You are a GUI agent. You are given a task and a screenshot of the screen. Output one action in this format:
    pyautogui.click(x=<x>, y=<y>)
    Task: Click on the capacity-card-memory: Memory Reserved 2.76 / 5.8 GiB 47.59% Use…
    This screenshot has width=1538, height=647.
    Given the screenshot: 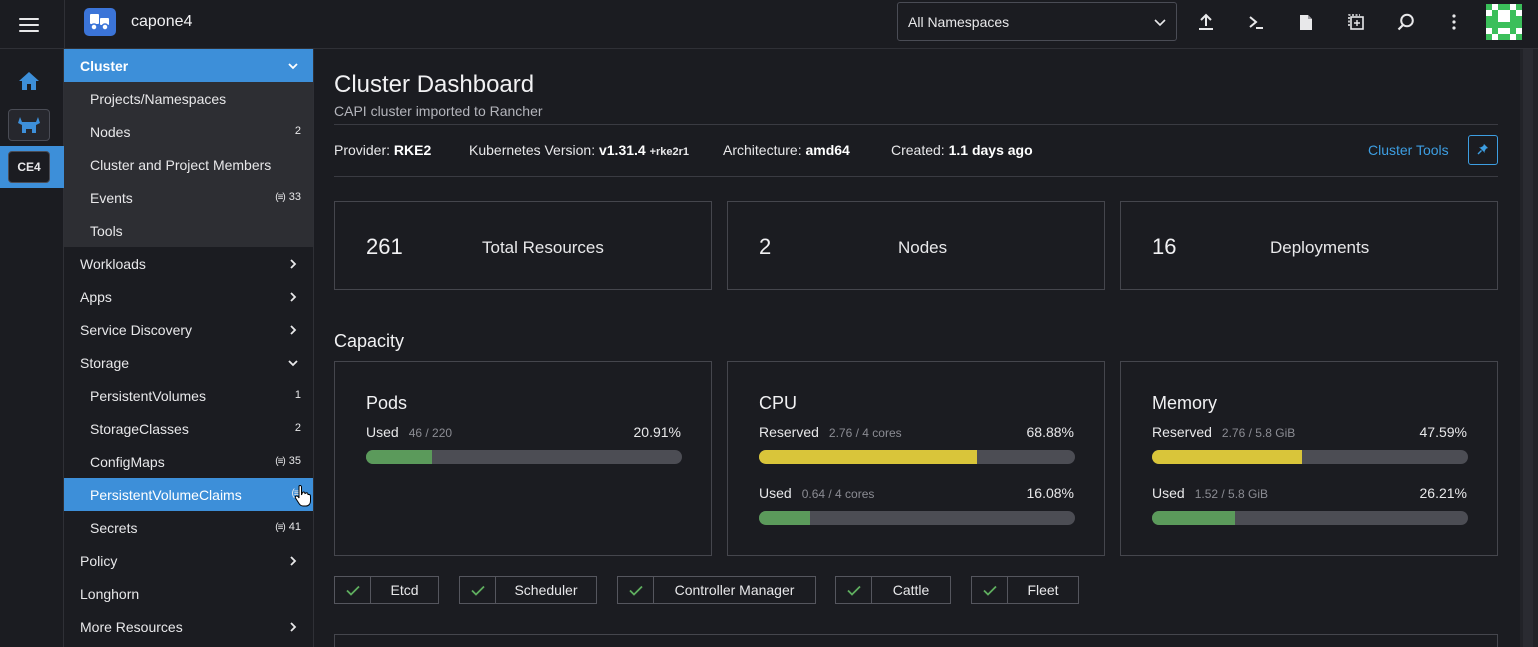 What is the action you would take?
    pyautogui.click(x=1309, y=458)
    